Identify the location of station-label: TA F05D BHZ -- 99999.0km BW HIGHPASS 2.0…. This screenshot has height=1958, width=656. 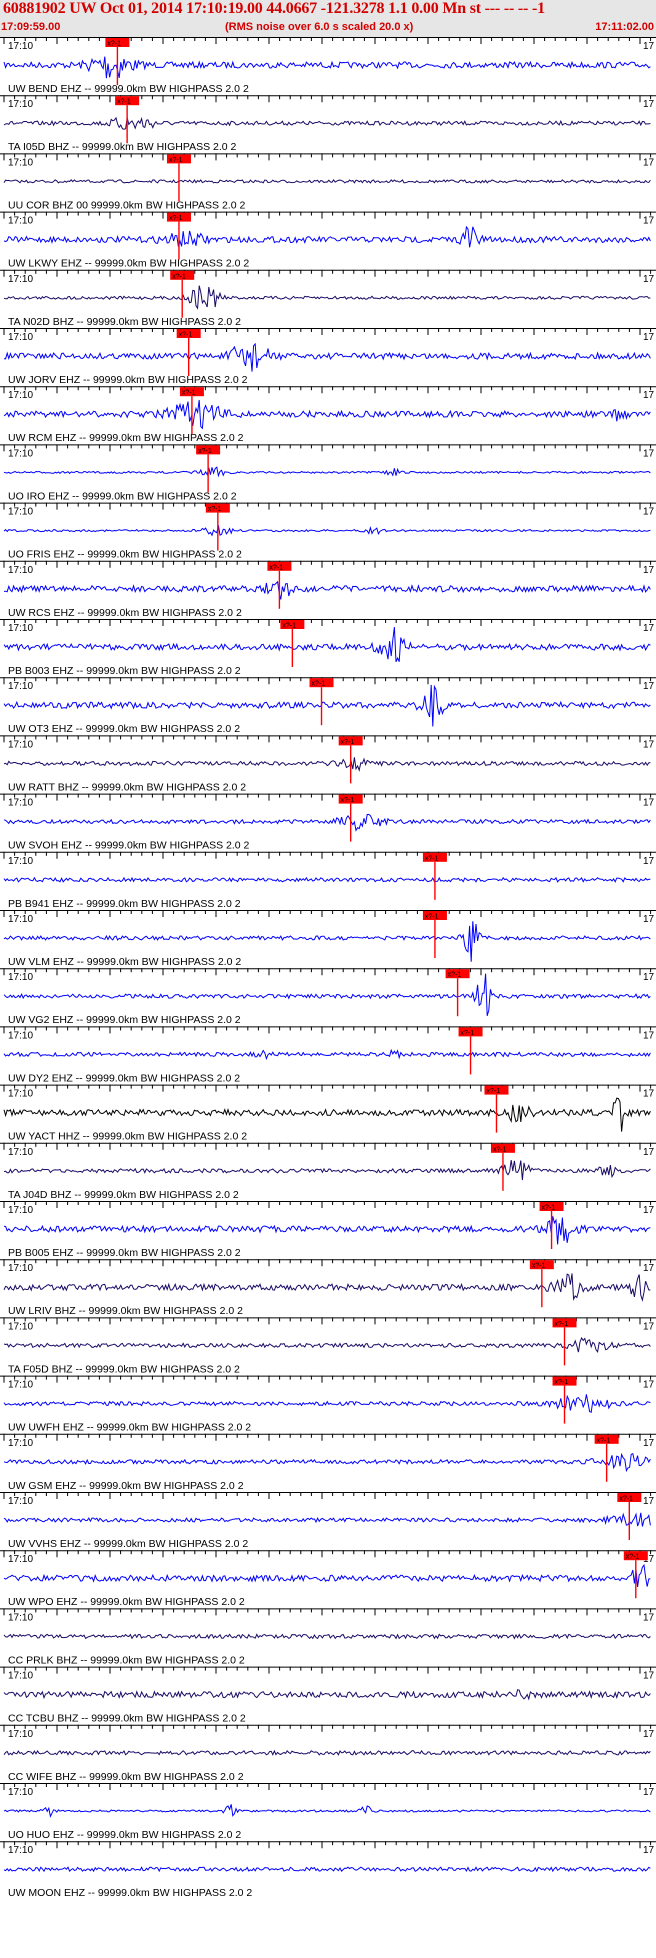
(124, 1369).